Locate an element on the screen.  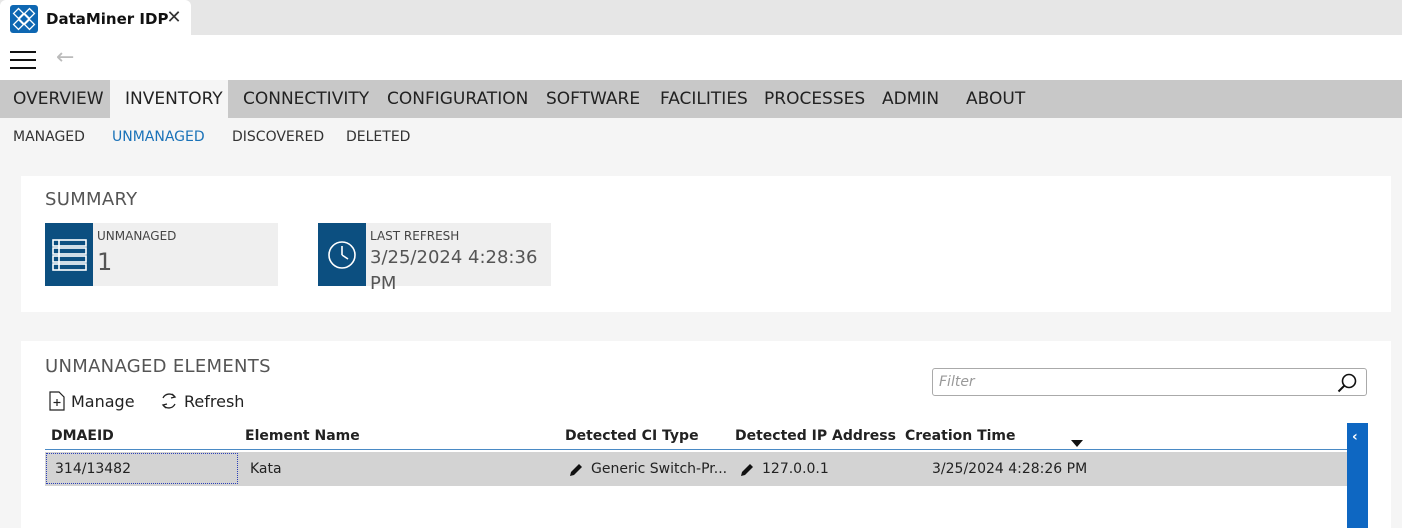
sub-nav: MANAGED UNMANAGED DISCOVERED DELETED is located at coordinates (701, 138).